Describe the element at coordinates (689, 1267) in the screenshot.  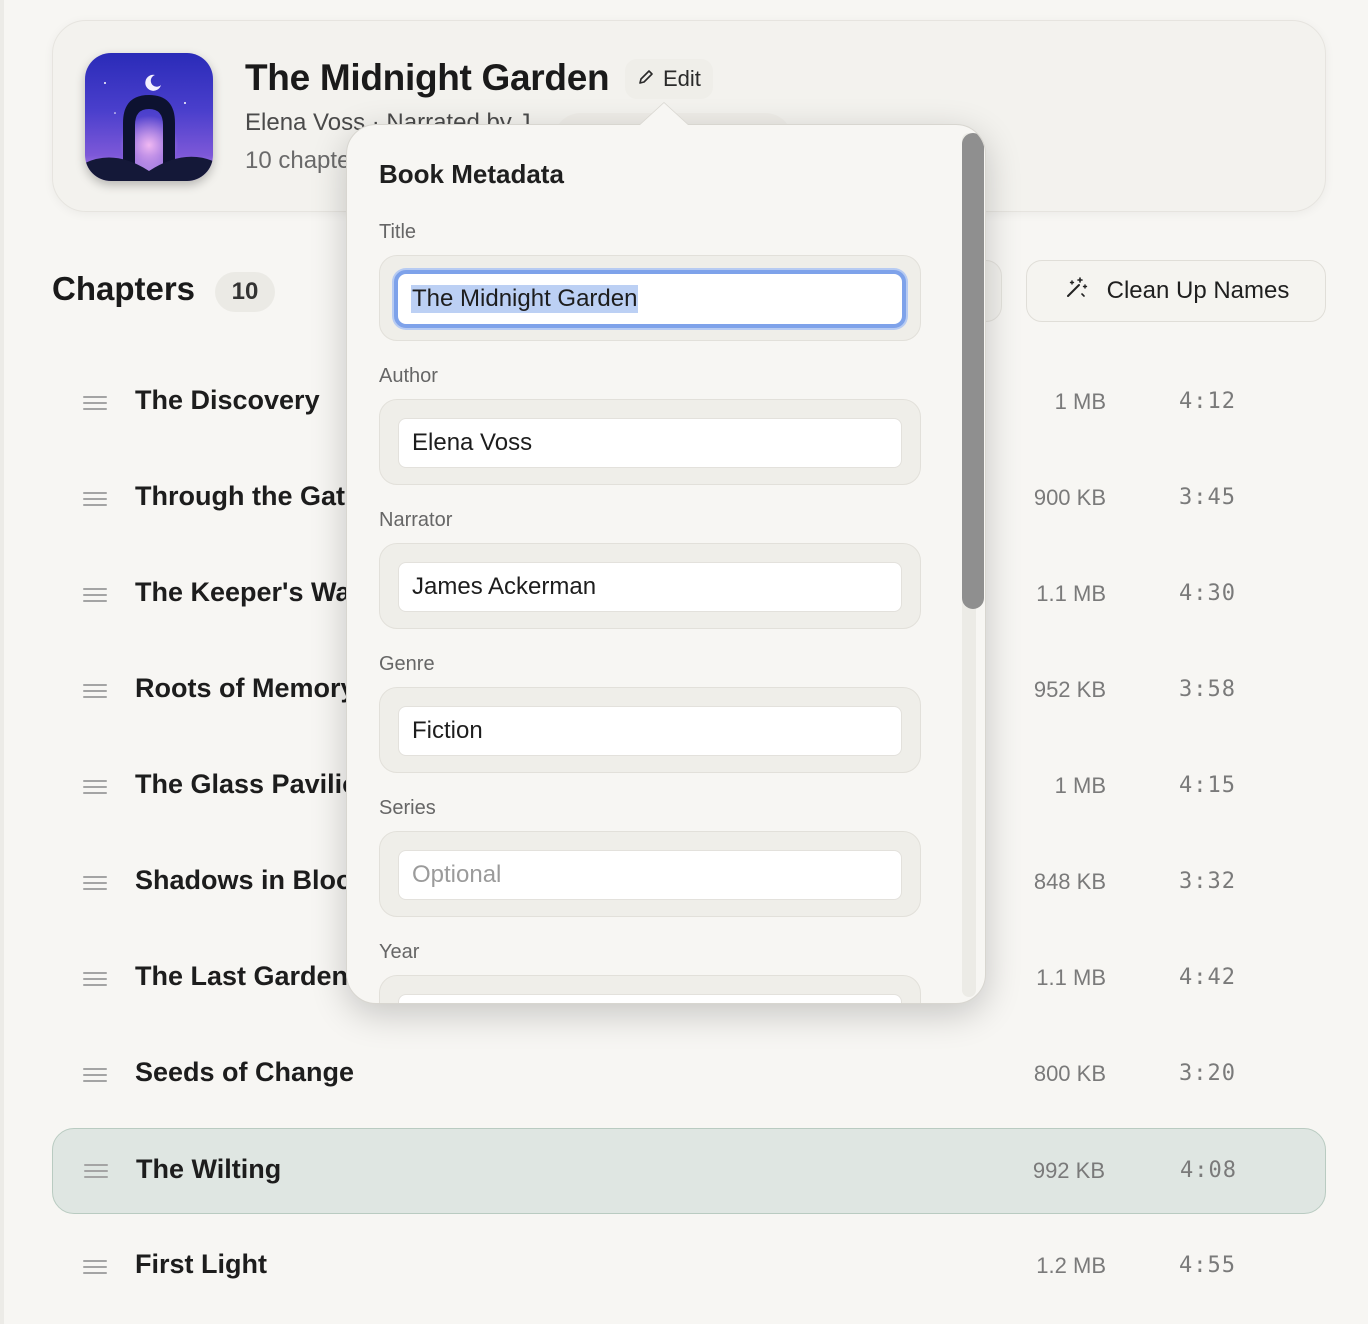
I see `chapter-row: First Light 1.2 MB 4:55` at that location.